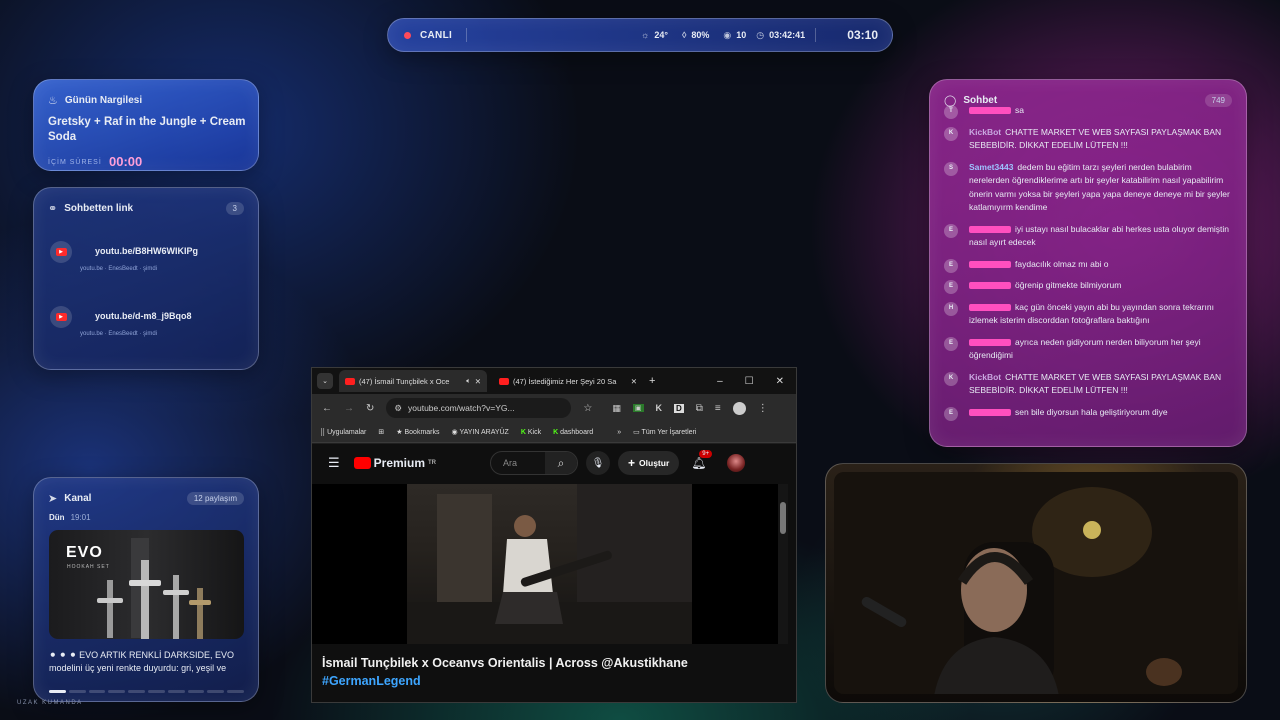  Describe the element at coordinates (468, 381) in the screenshot. I see `speaker-icon: 🔈︎` at that location.